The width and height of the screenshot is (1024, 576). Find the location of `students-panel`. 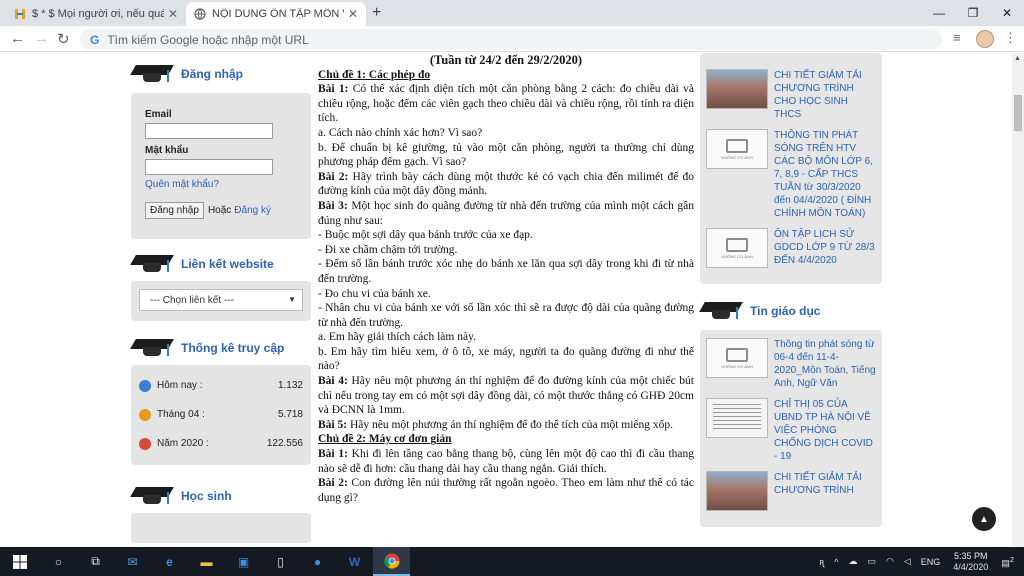

students-panel is located at coordinates (221, 528).